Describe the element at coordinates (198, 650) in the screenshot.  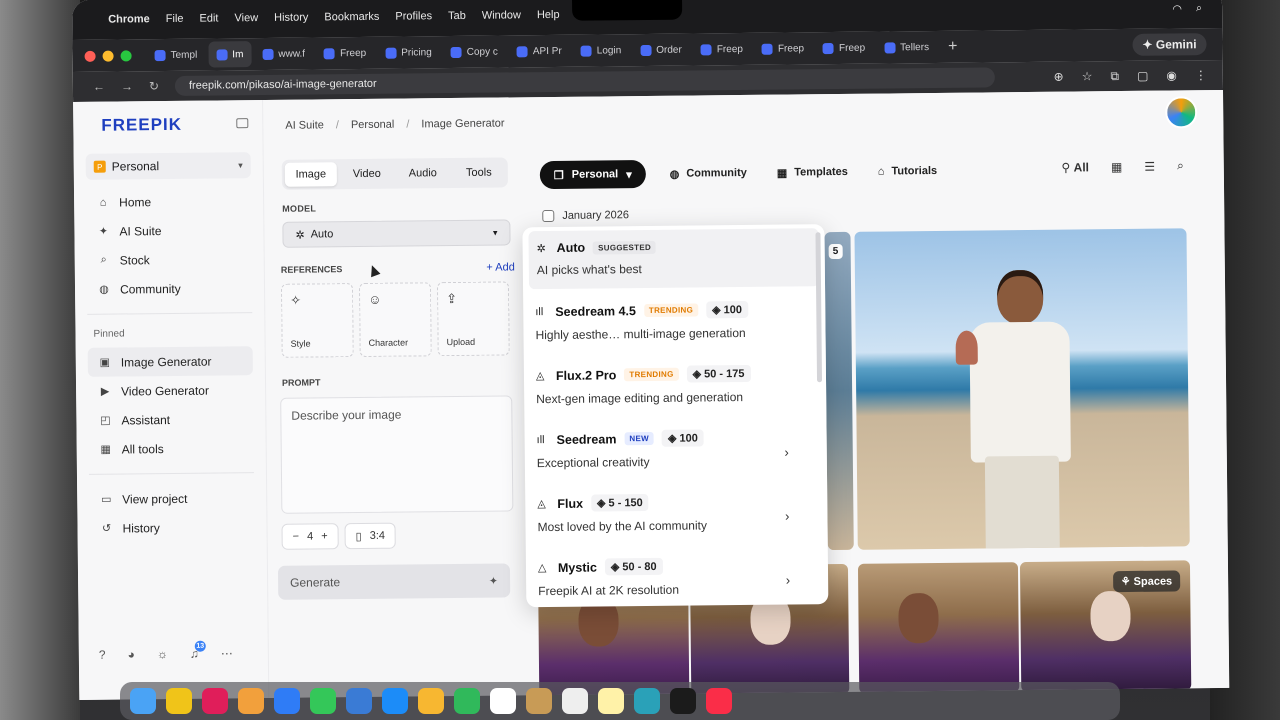
I see `notifications-icon: ♫ 13` at that location.